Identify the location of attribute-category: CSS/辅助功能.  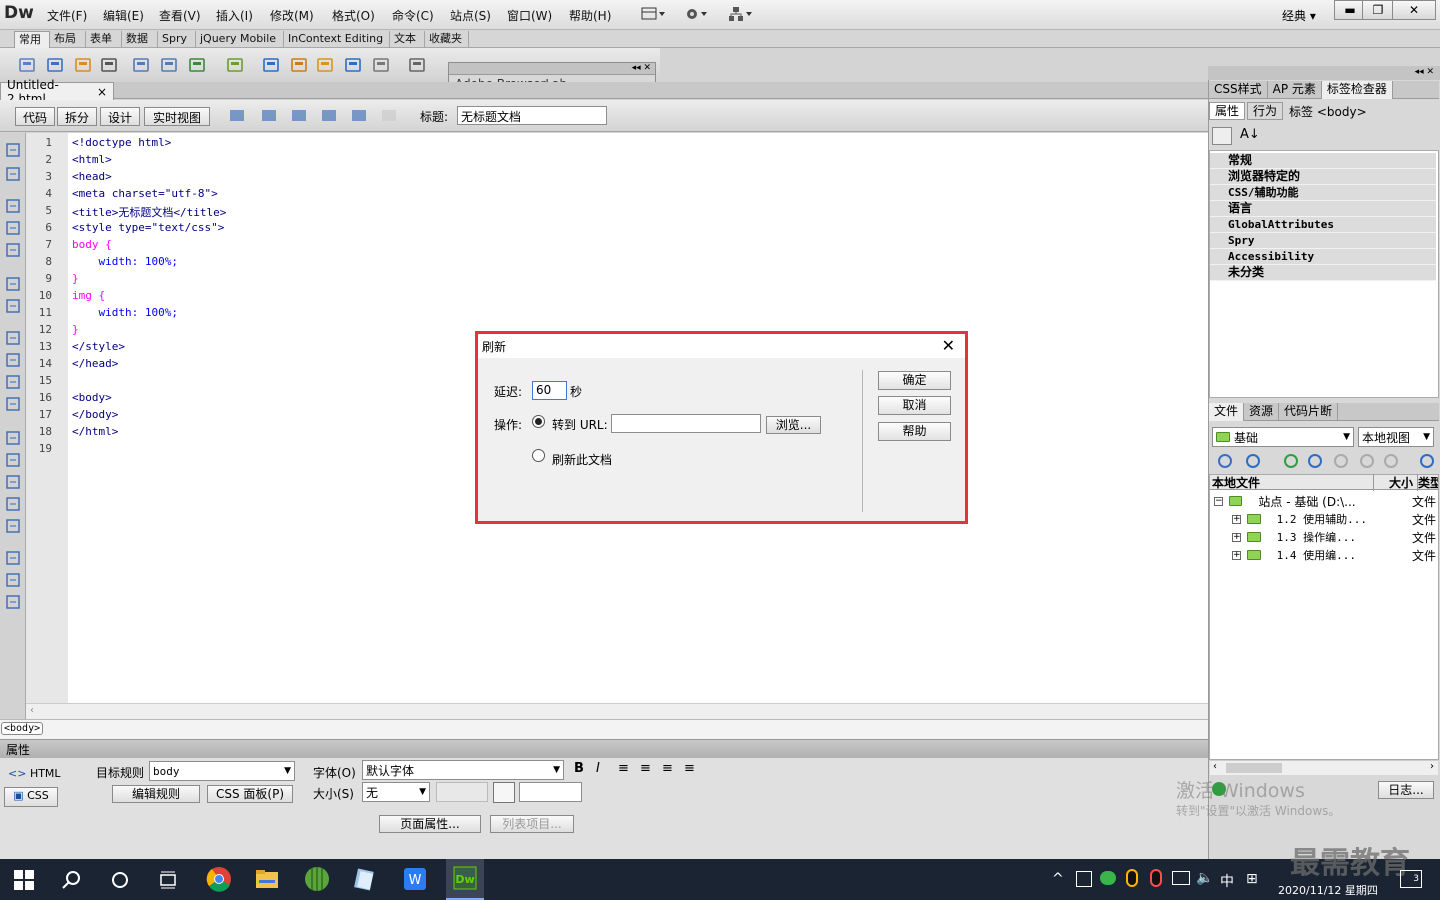
(1323, 193).